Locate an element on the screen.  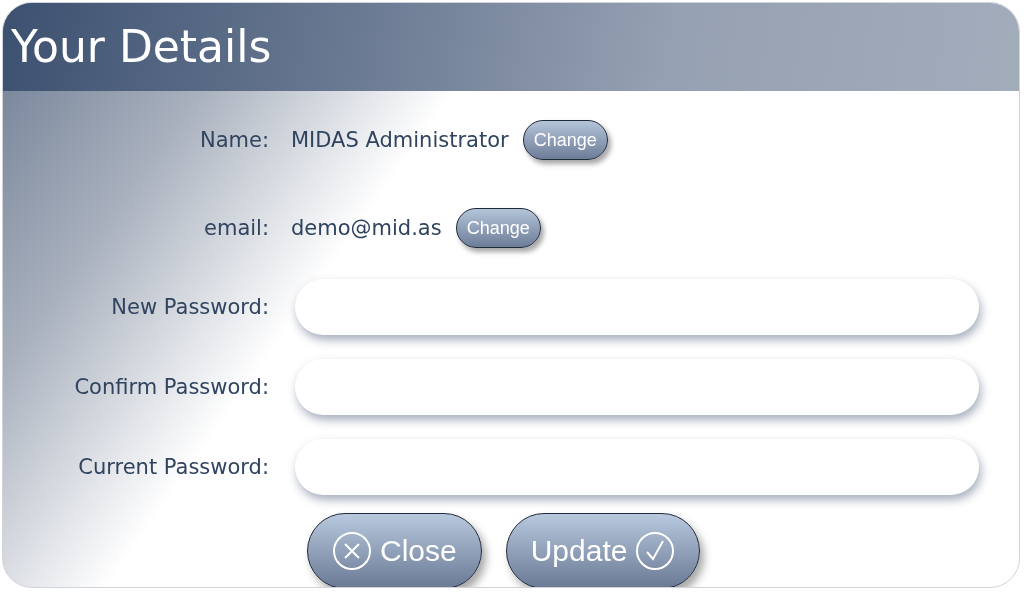
field-label: Current Password: is located at coordinates (173, 467).